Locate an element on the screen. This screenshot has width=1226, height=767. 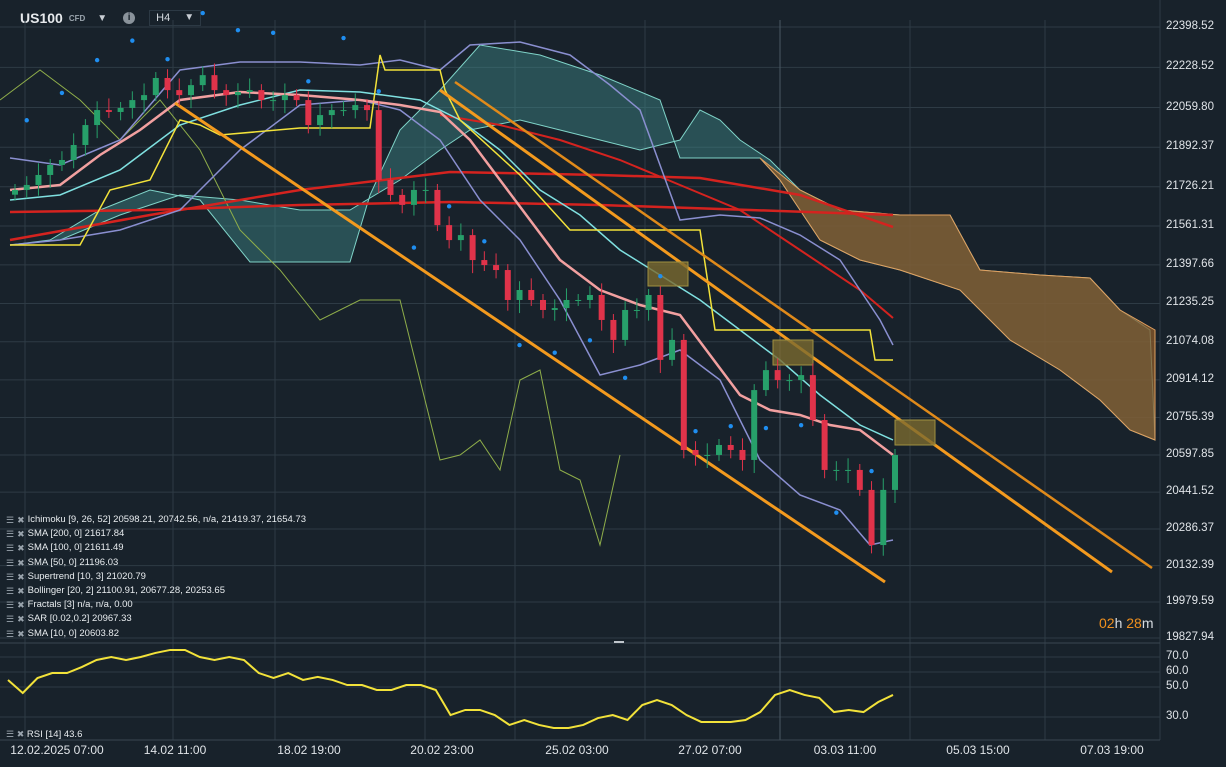
price-axis-label: 21397.66 is located at coordinates (1190, 263).